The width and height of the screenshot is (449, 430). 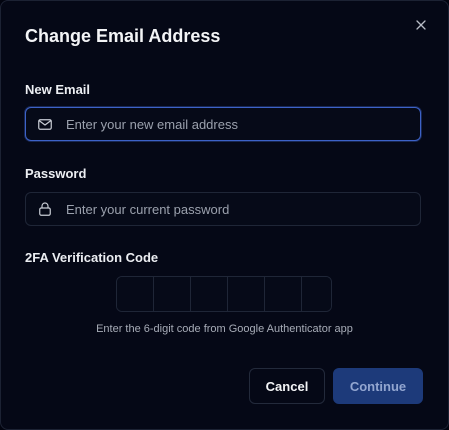 What do you see at coordinates (243, 209) in the screenshot?
I see `password-input` at bounding box center [243, 209].